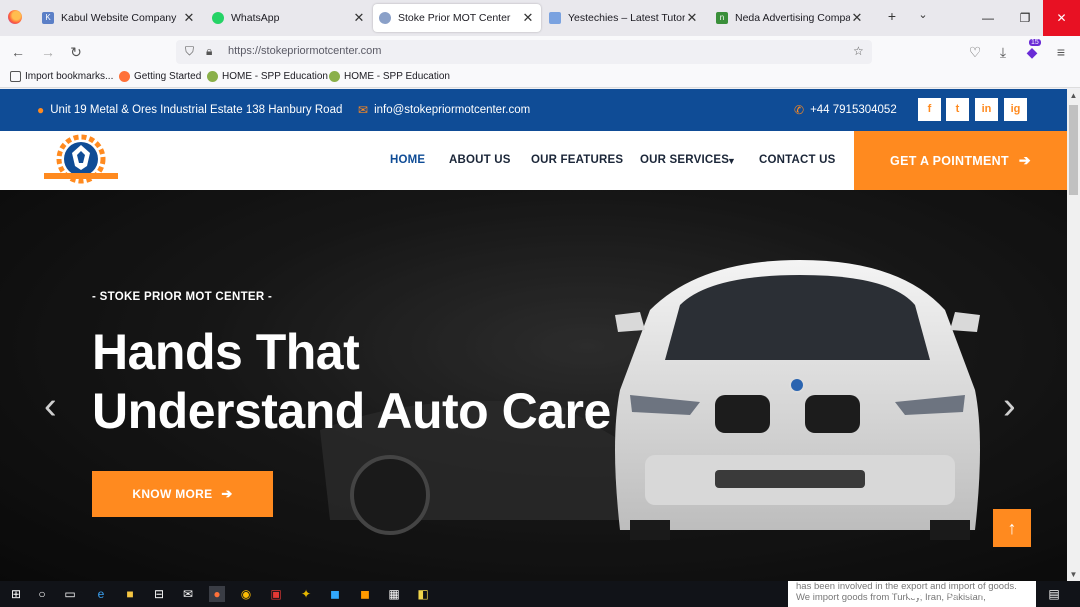 The width and height of the screenshot is (1080, 607). I want to click on know-more-button: KNOW MORE ➔, so click(182, 494).